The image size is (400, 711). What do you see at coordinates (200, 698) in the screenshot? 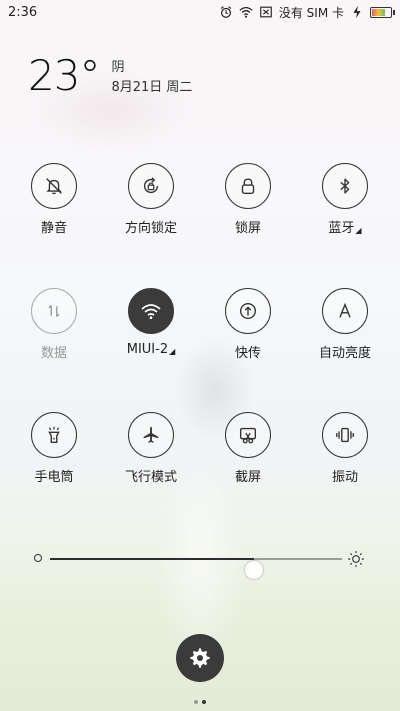
I see `page-indicator` at bounding box center [200, 698].